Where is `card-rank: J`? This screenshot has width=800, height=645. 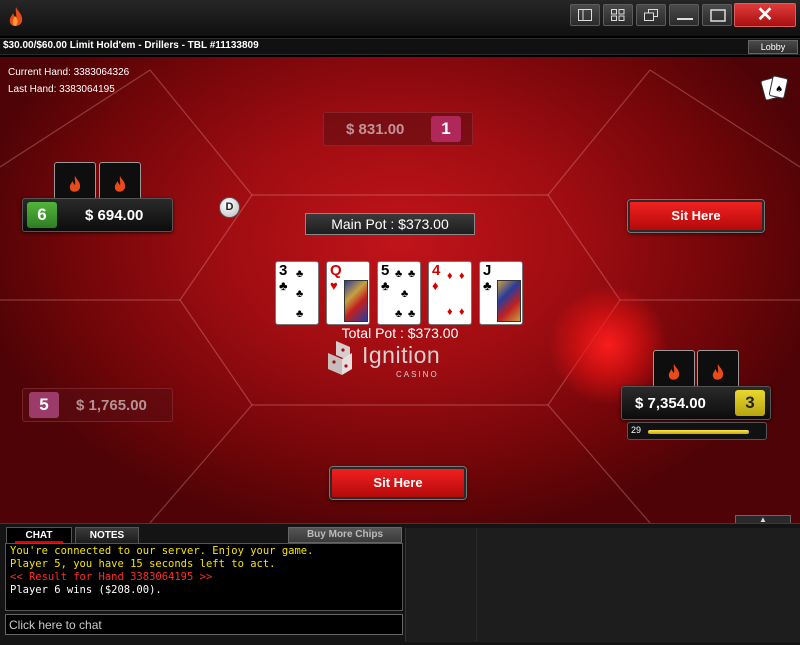
card-rank: J is located at coordinates (487, 270).